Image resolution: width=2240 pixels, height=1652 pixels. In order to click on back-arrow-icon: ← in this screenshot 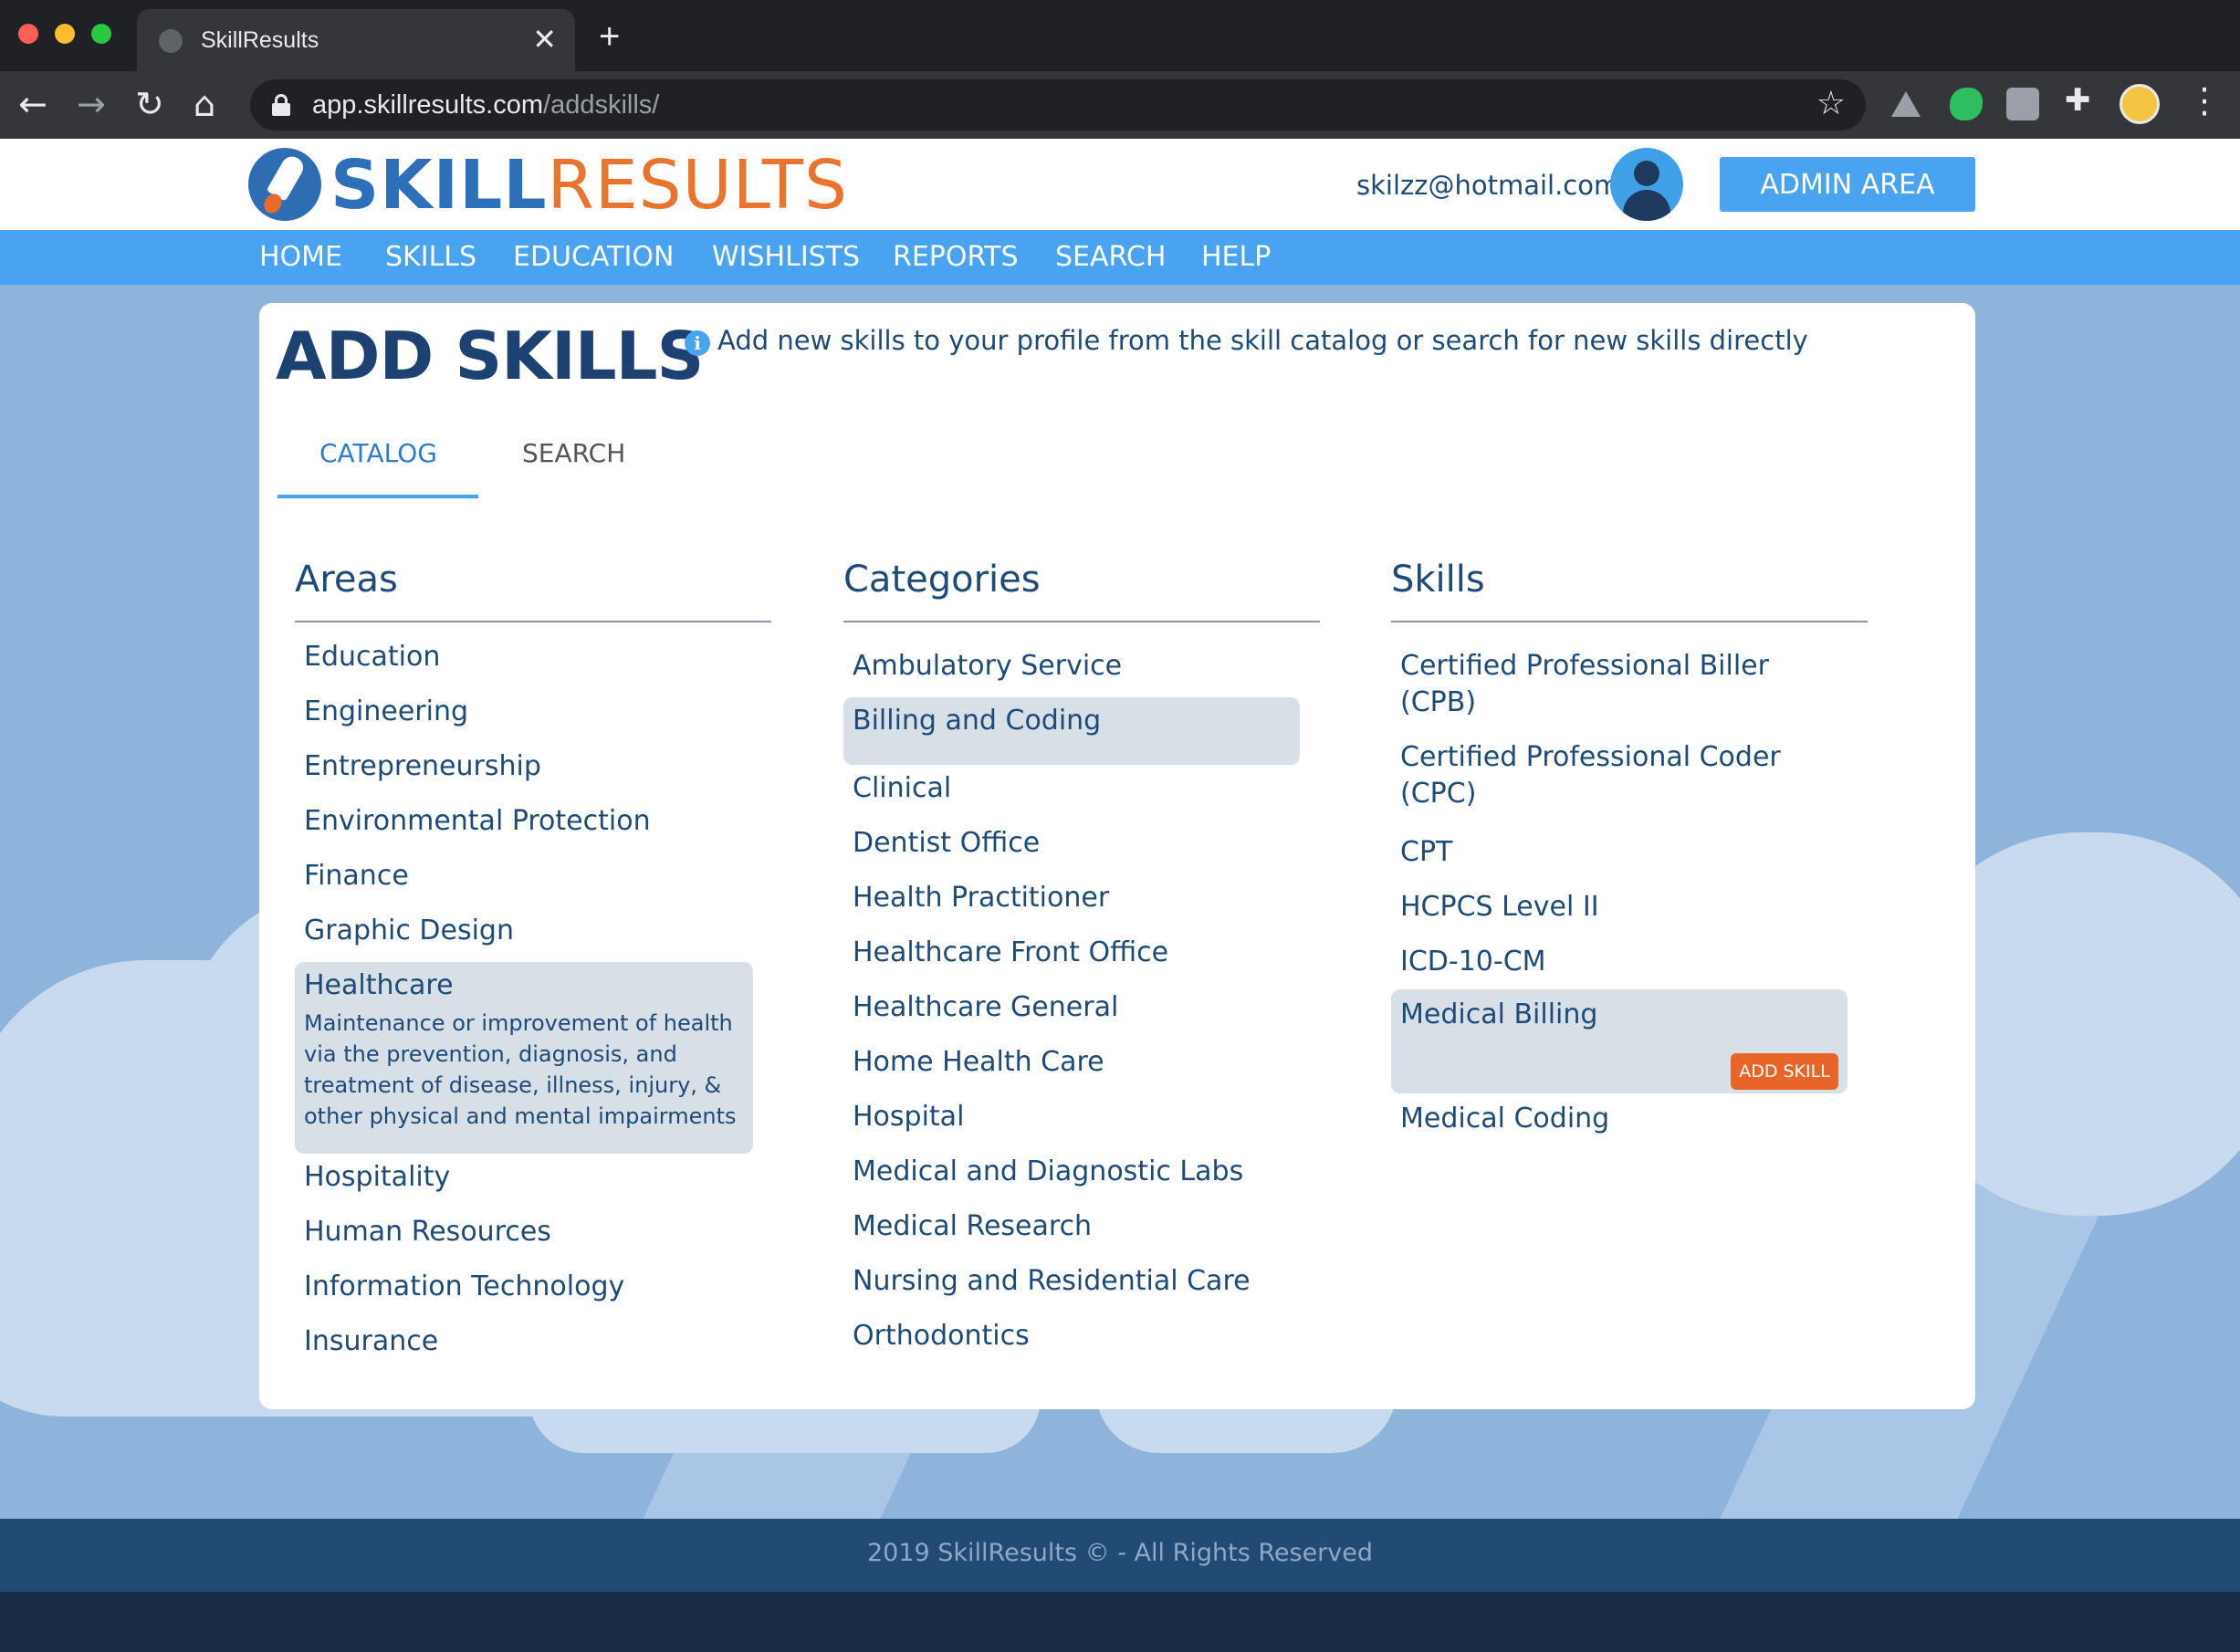, I will do `click(32, 104)`.